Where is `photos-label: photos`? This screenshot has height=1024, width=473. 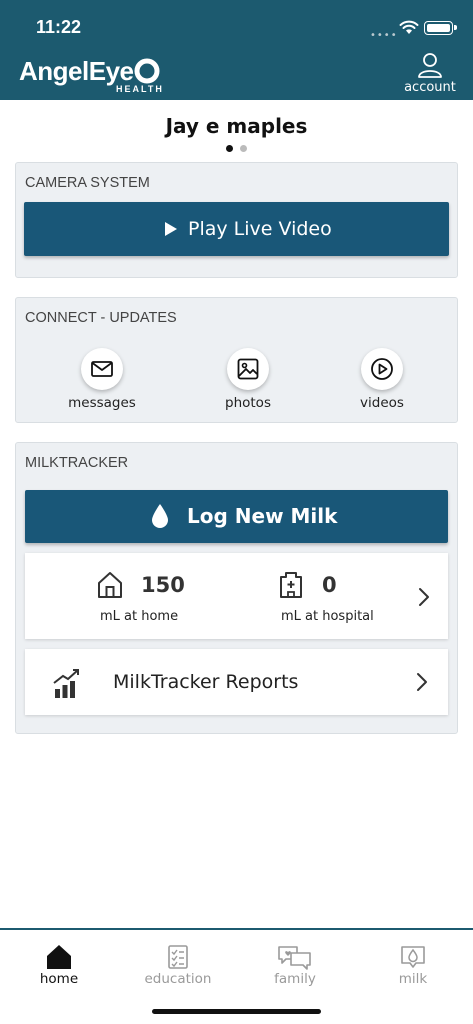
photos-label: photos is located at coordinates (248, 403).